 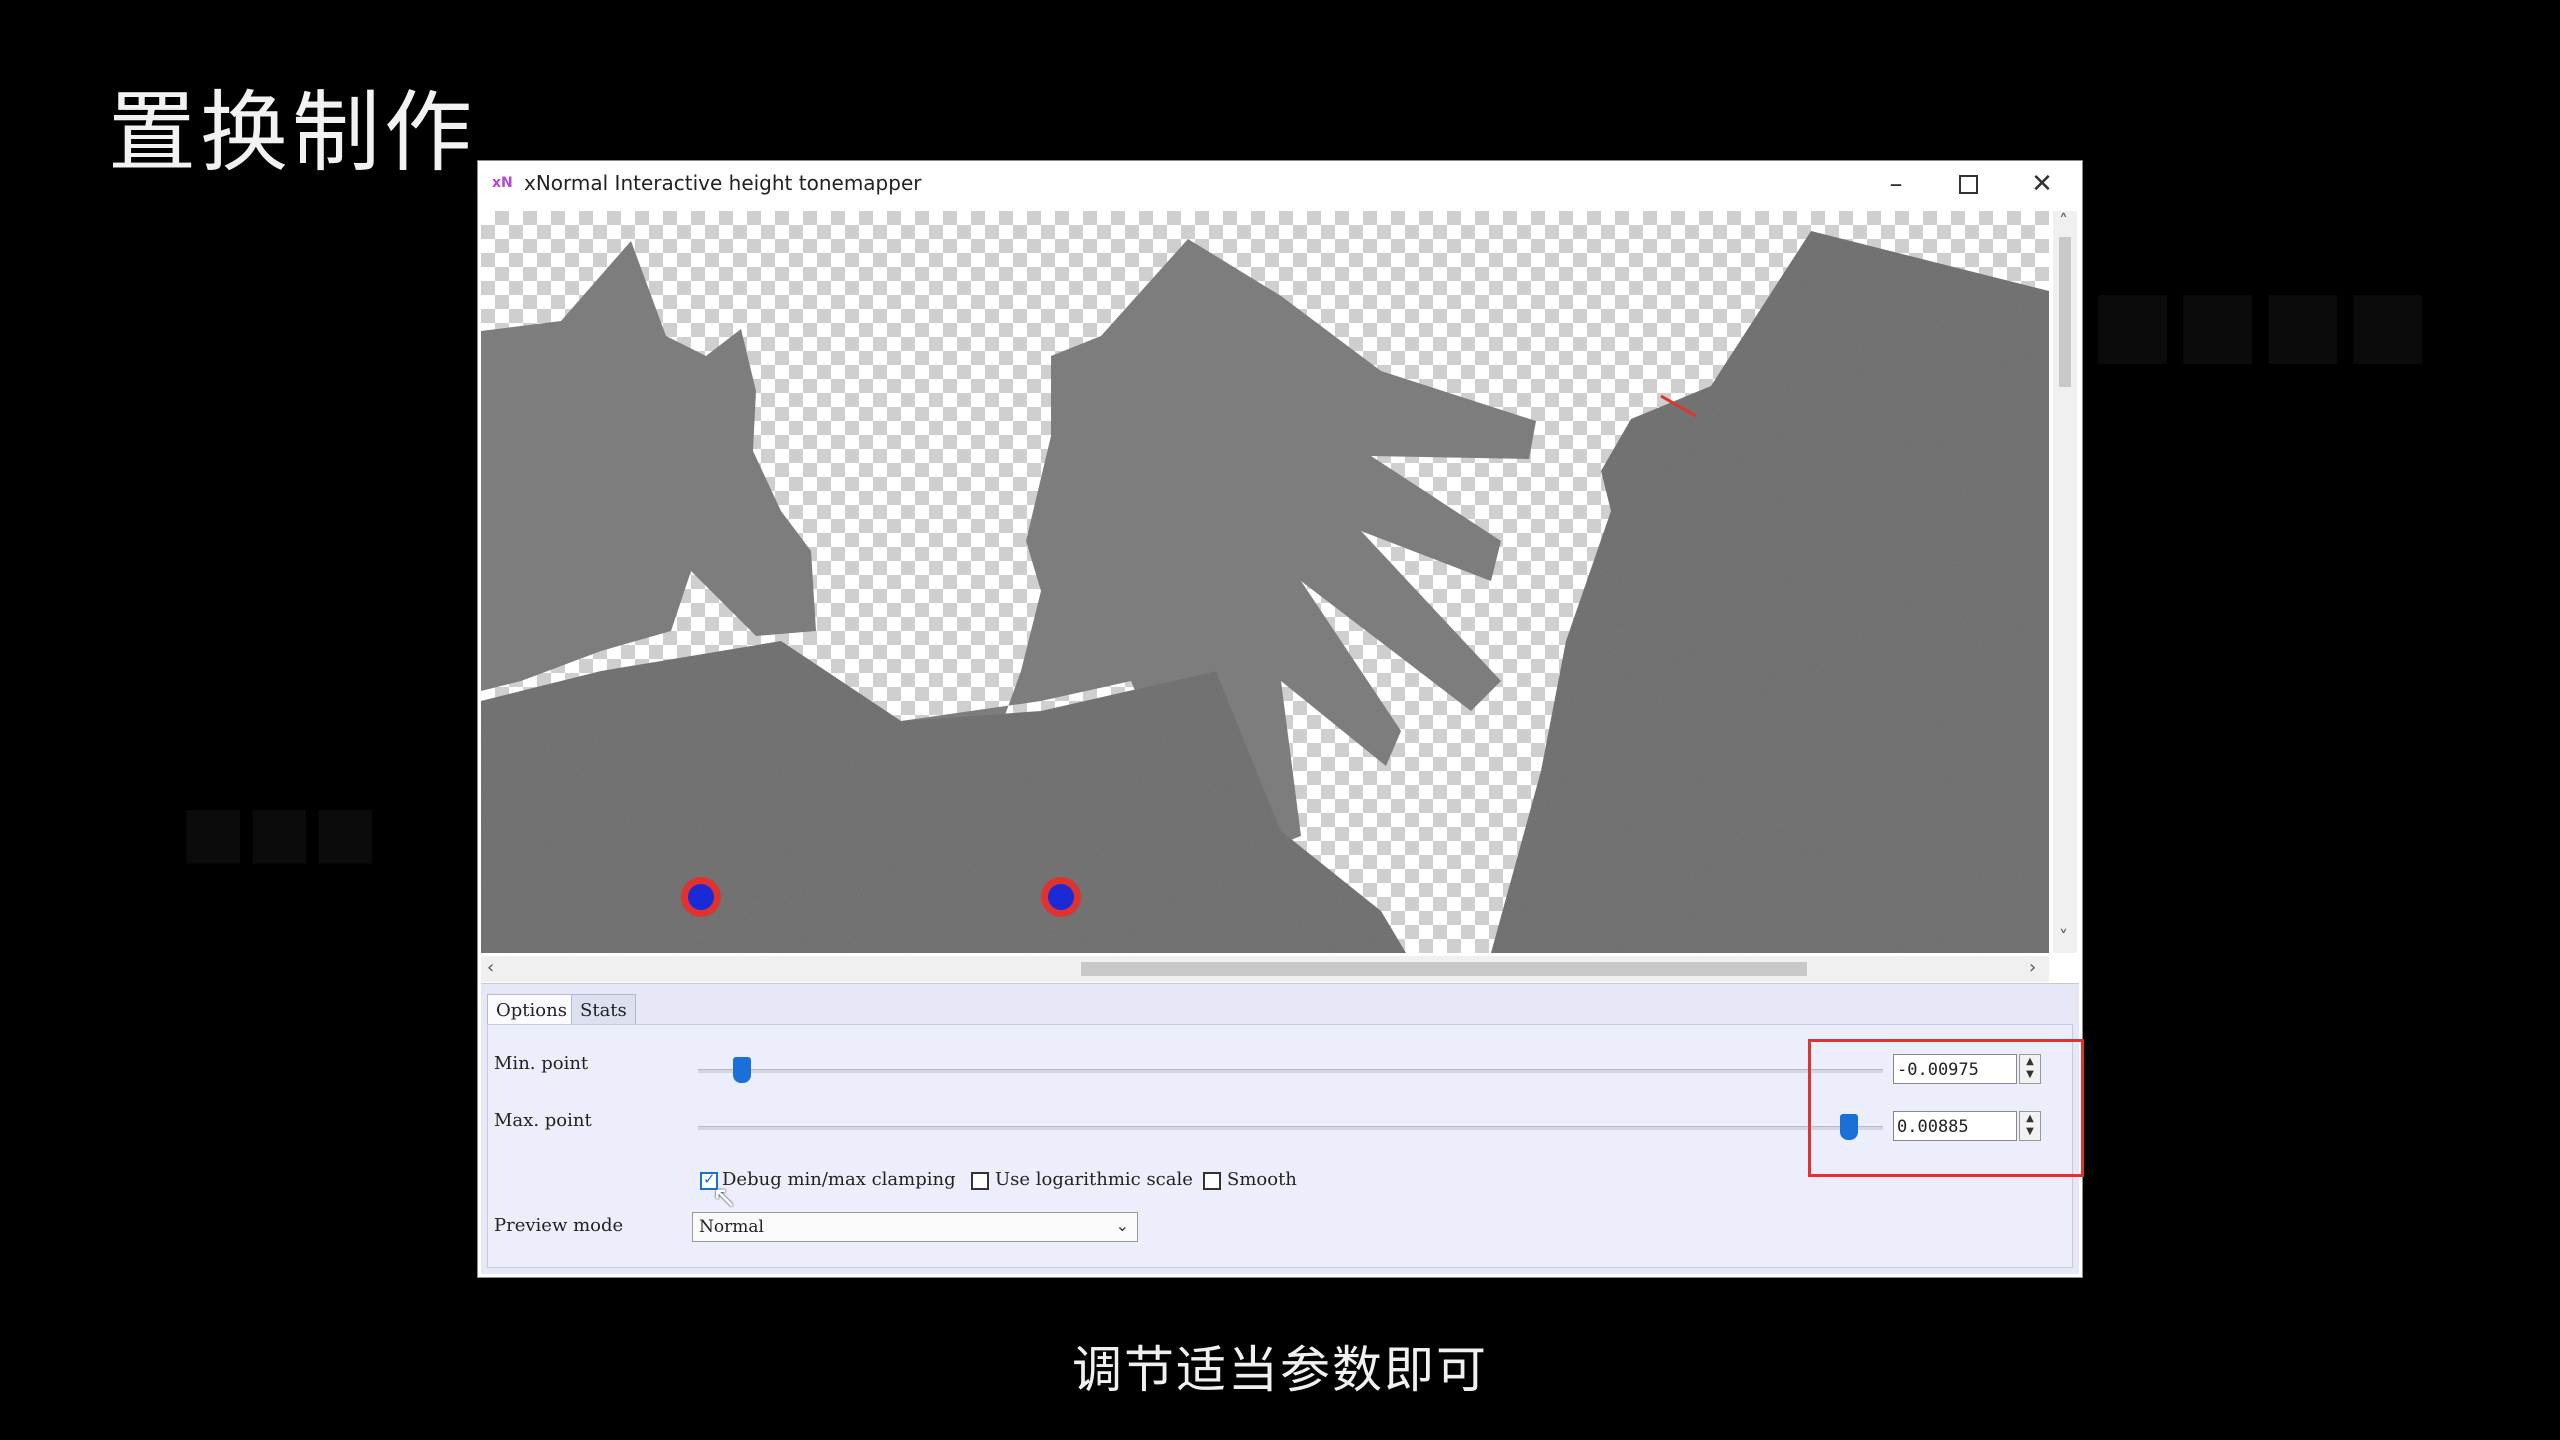 I want to click on window-title: xNormal Interactive height tonemapper, so click(x=723, y=183).